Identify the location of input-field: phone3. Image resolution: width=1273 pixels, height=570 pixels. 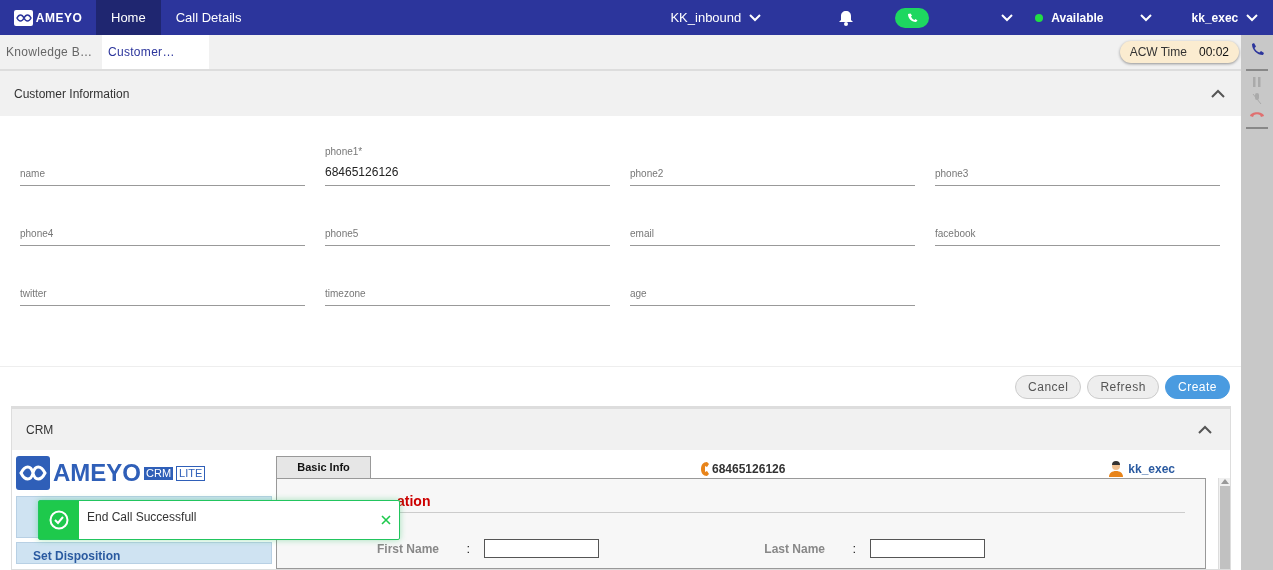
(1077, 163).